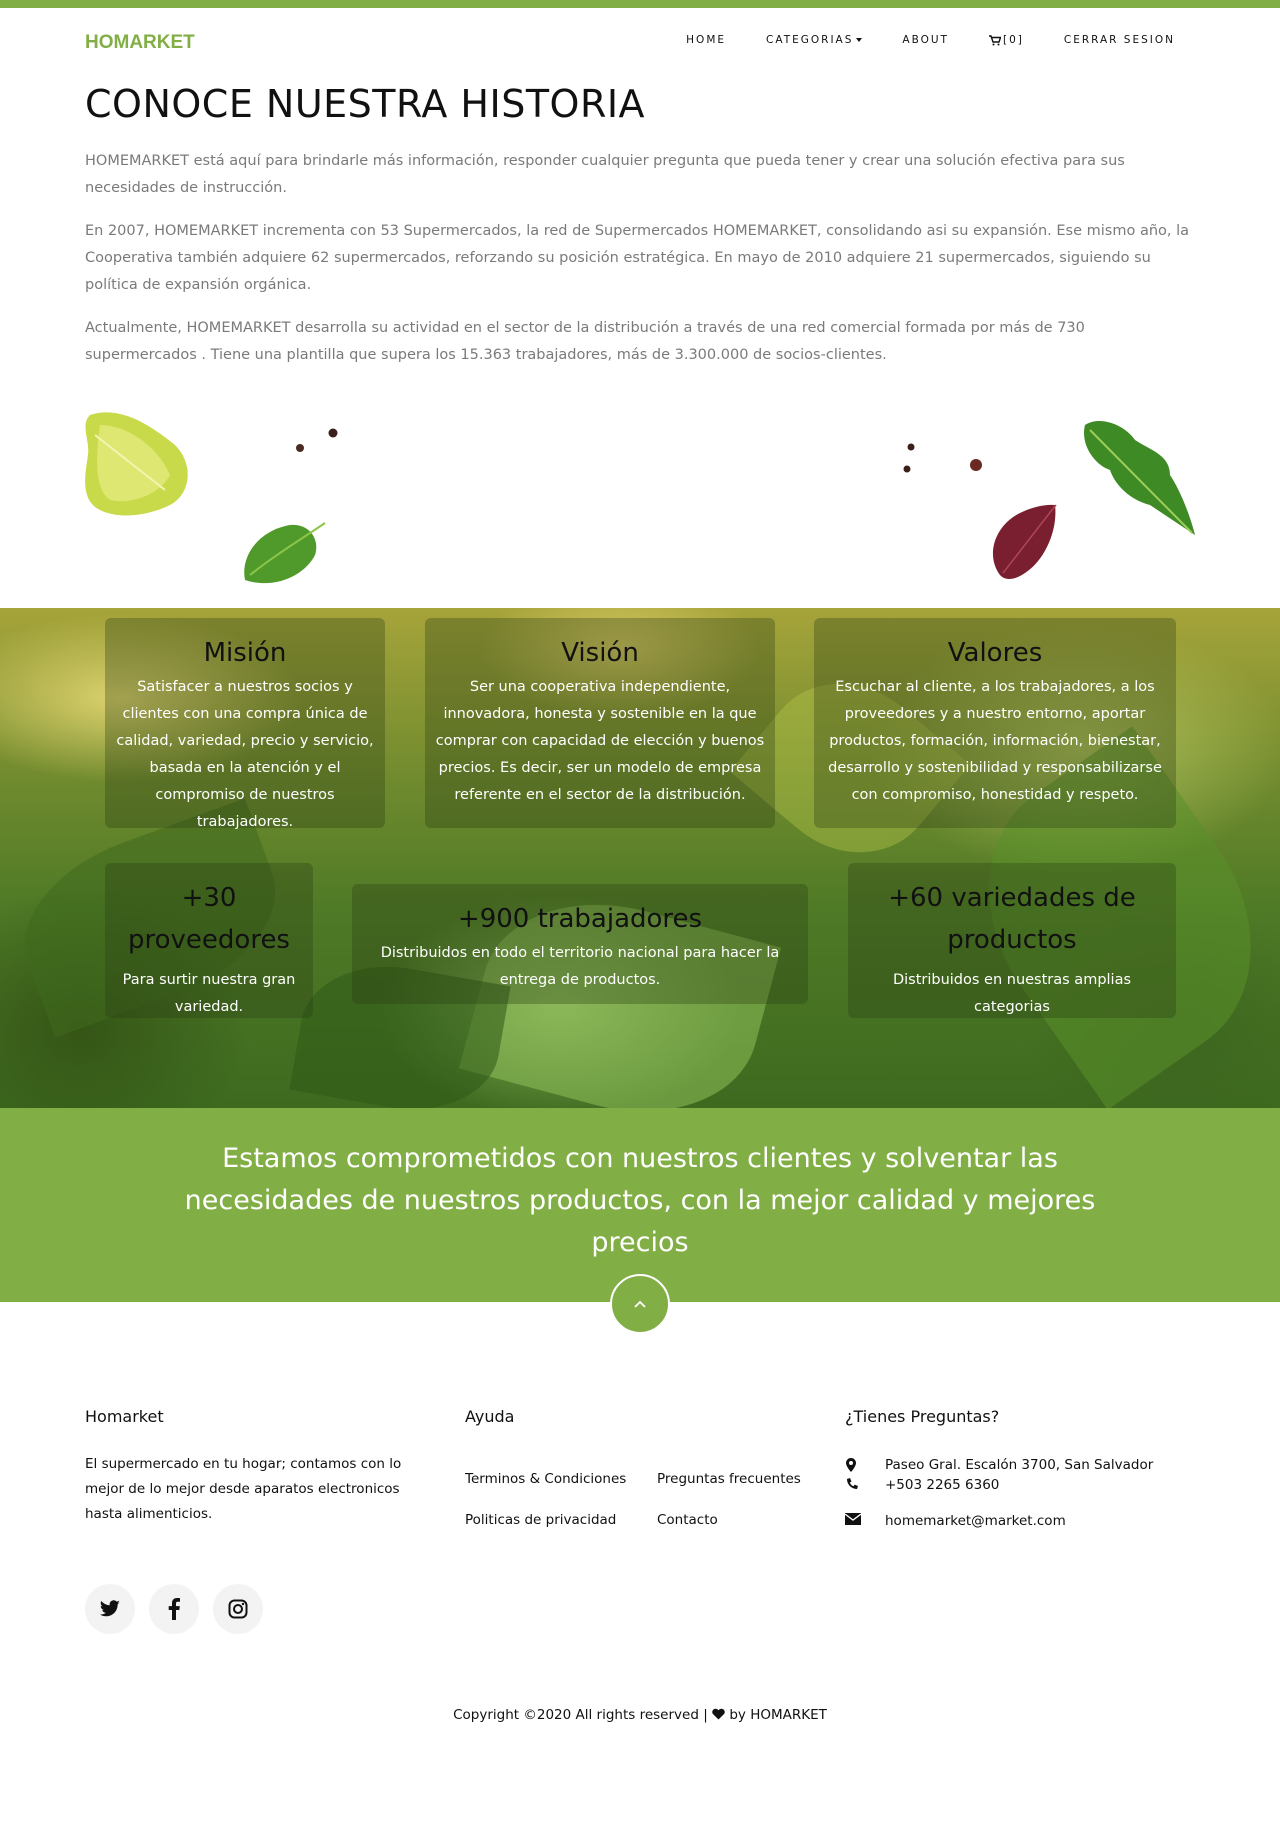 The height and width of the screenshot is (1845, 1280). I want to click on nav-menu: HOME CATEGORIAS ABOUT [0] CERRAR SESION, so click(910, 40).